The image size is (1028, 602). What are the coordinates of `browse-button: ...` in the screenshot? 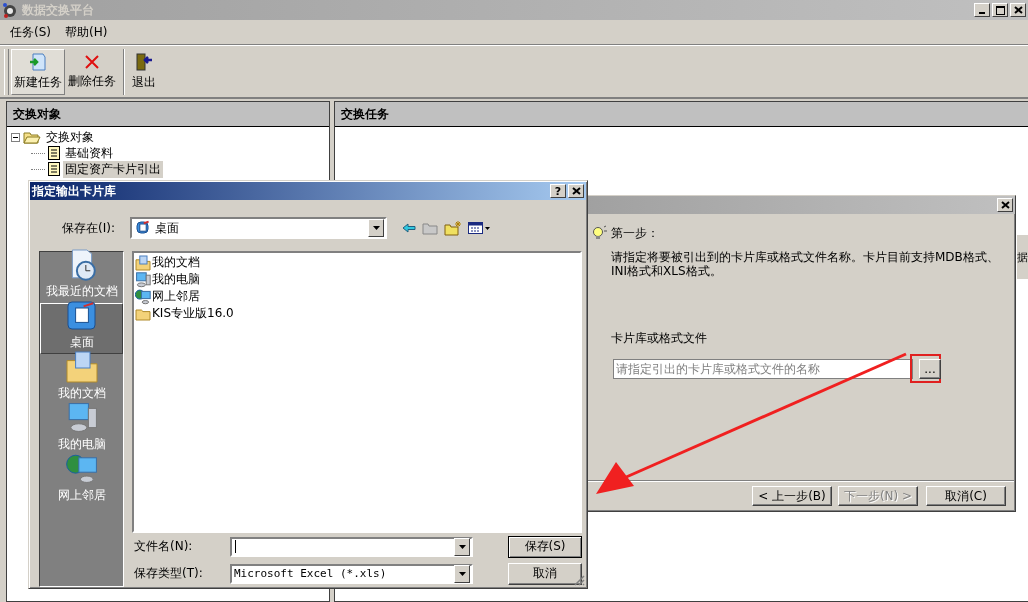 It's located at (930, 369).